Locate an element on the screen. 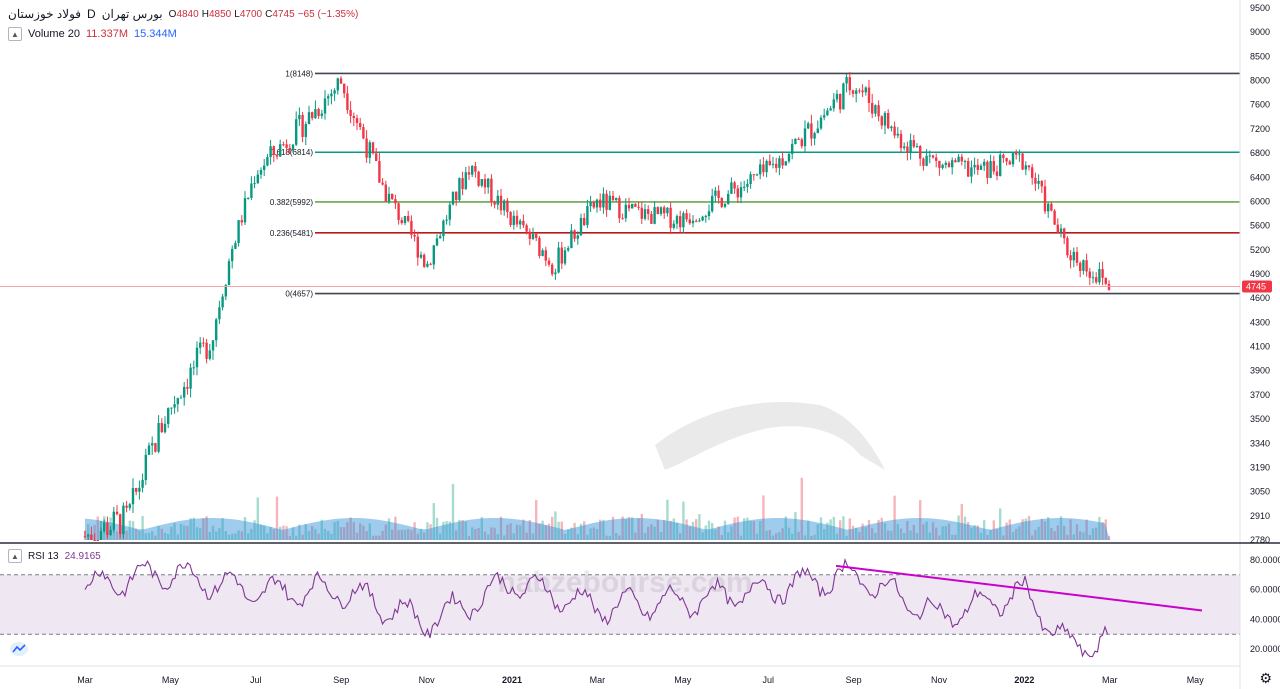  time-tick-label: 2021 is located at coordinates (512, 680).